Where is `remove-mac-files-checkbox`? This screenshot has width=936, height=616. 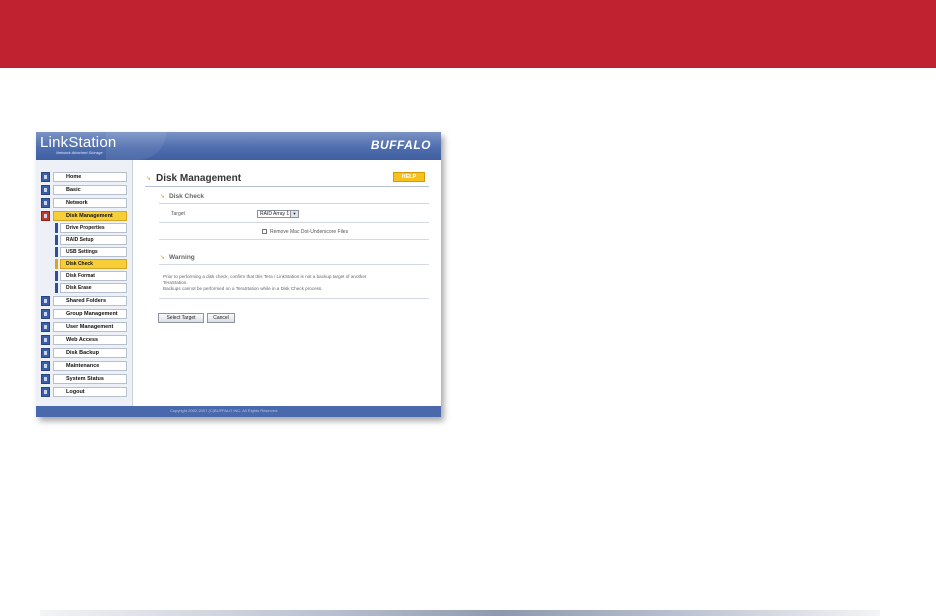
remove-mac-files-checkbox is located at coordinates (264, 231).